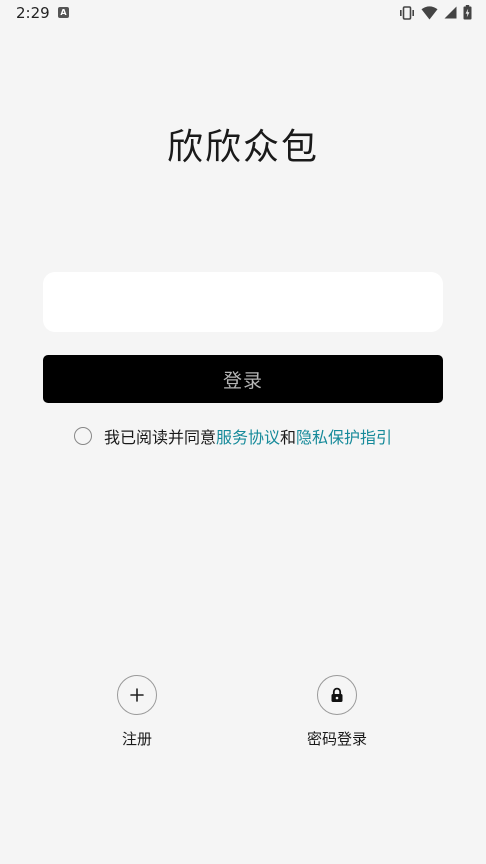 The width and height of the screenshot is (486, 864). I want to click on status-time: 2:29, so click(33, 13).